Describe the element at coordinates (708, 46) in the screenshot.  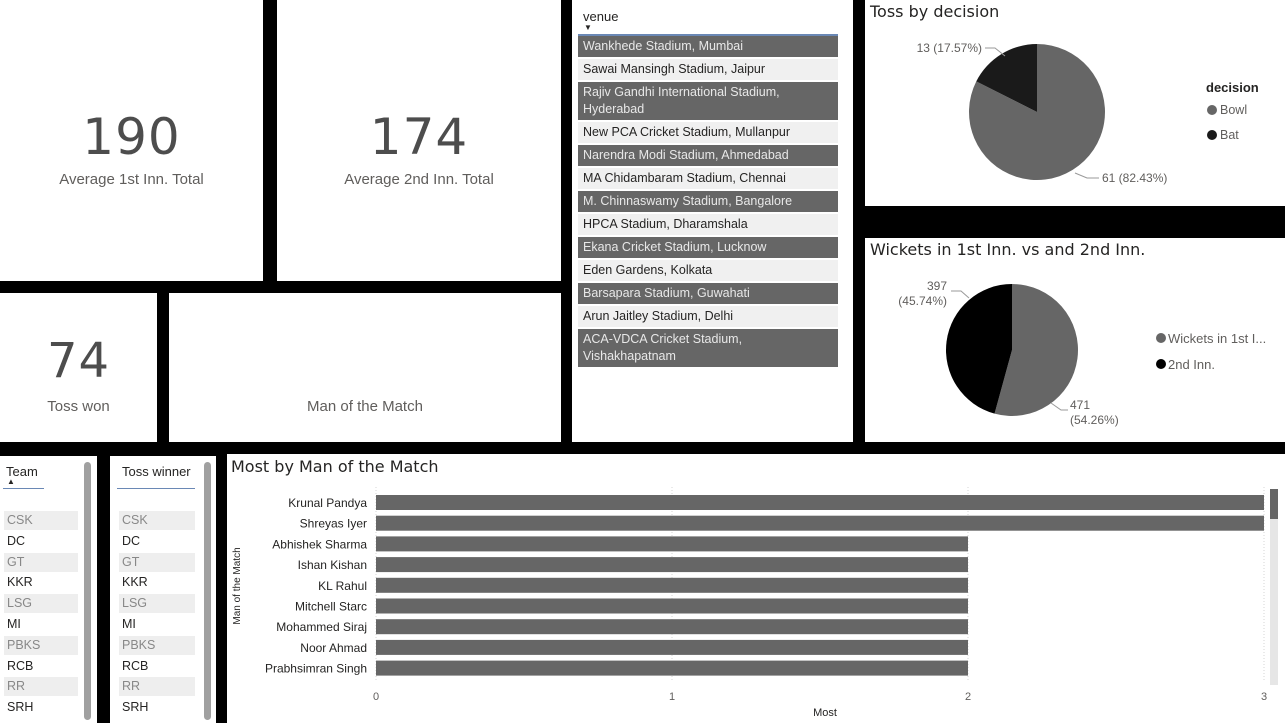
I see `venue-item: Wankhede Stadium, Mumbai` at that location.